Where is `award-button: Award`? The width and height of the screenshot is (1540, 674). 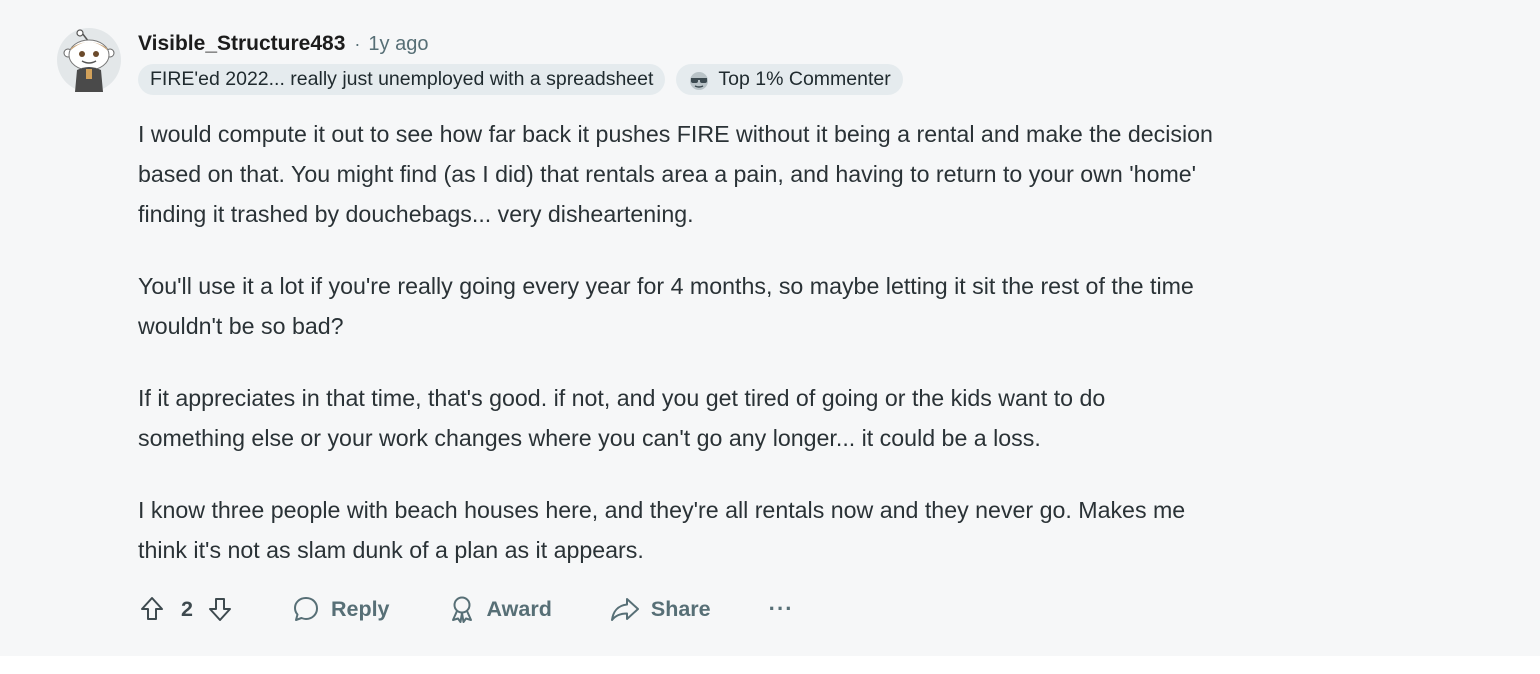 award-button: Award is located at coordinates (499, 609).